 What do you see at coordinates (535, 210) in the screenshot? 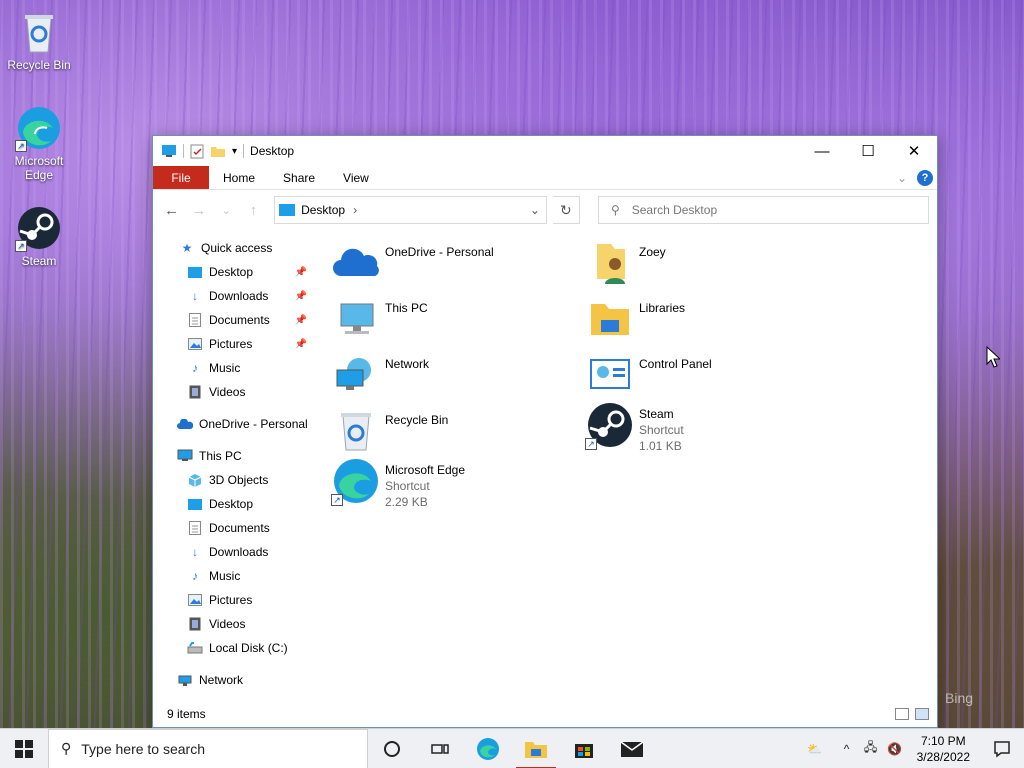
I see `address-dropdown-icon: ⌄` at bounding box center [535, 210].